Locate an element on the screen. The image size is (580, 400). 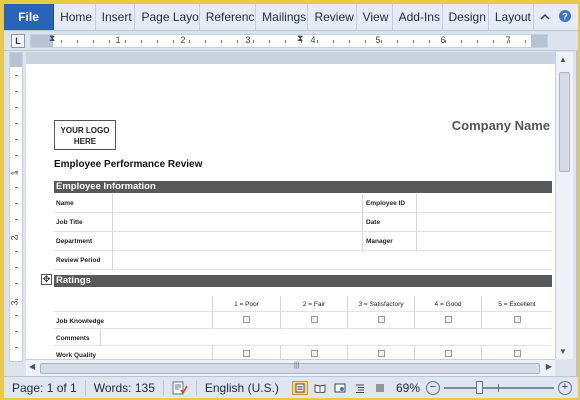
rating-scale-5: 5 = Excellent is located at coordinates (516, 304).